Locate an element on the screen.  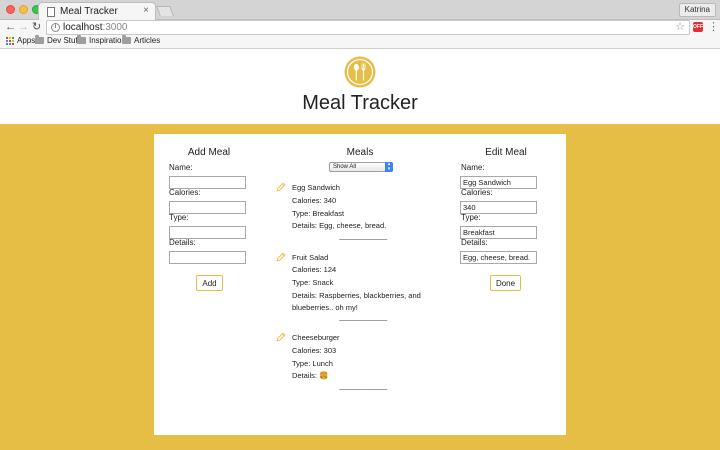
browser-tab: Meal Tracker × is located at coordinates (97, 11).